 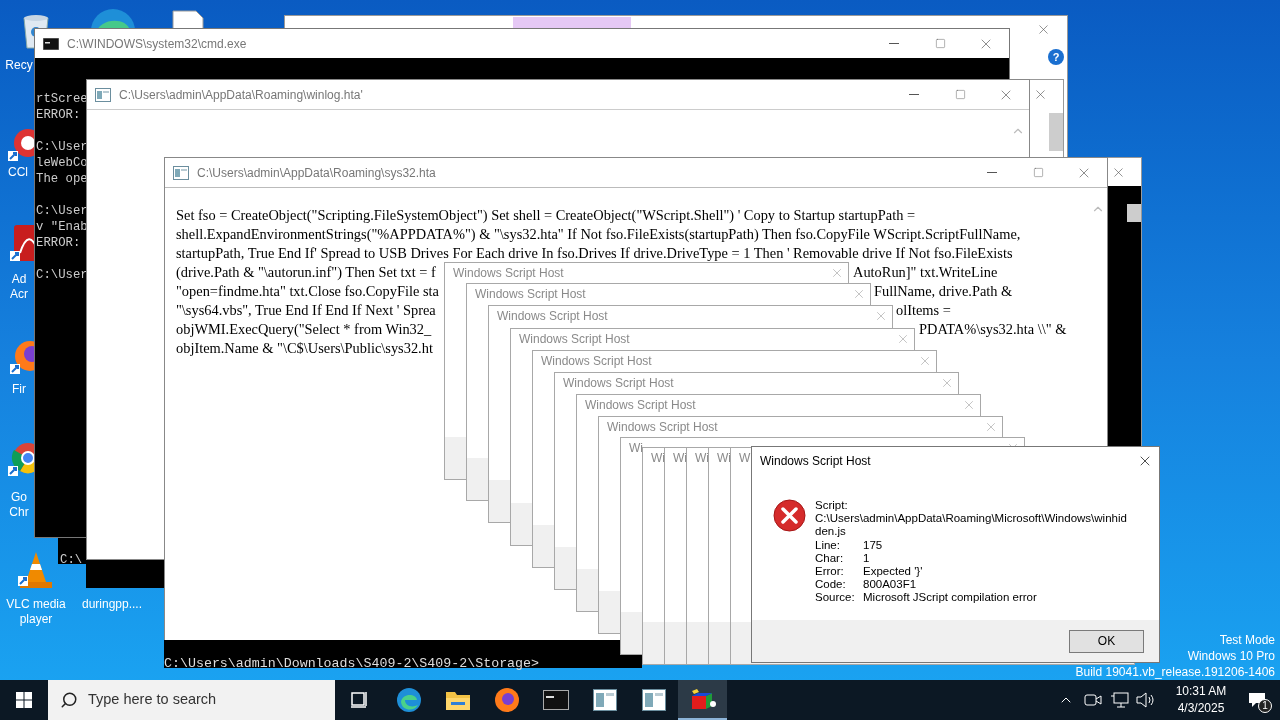 I want to click on console-line: leWebCo, so click(x=62, y=163).